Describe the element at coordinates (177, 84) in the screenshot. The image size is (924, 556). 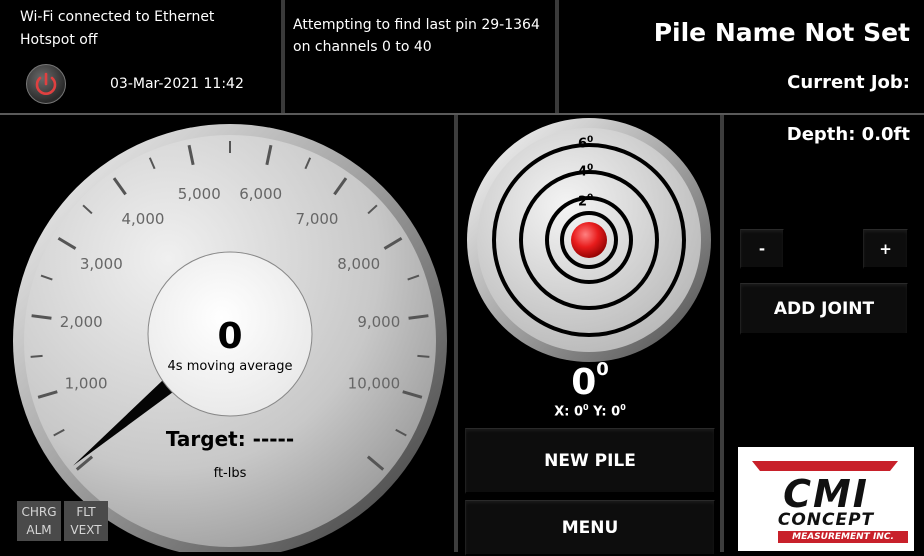
I see `datetime: 03-Mar-2021 11:42` at that location.